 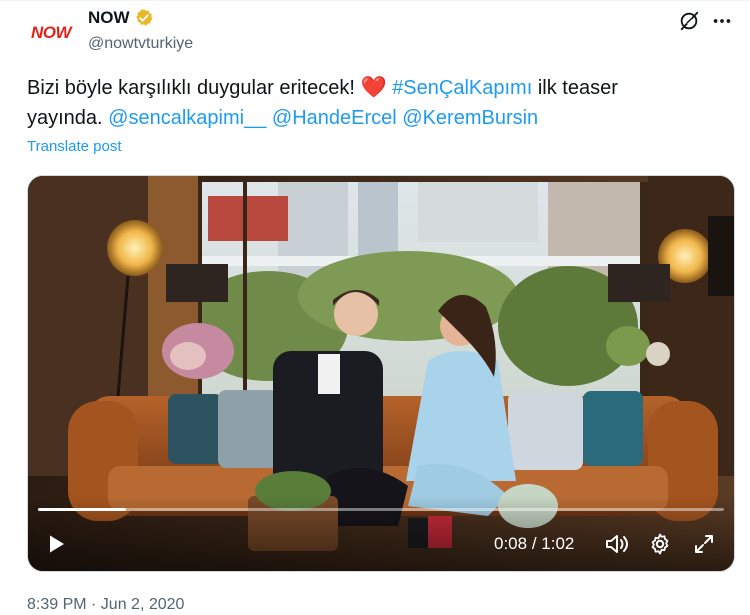 I want to click on grok-icon, so click(x=689, y=21).